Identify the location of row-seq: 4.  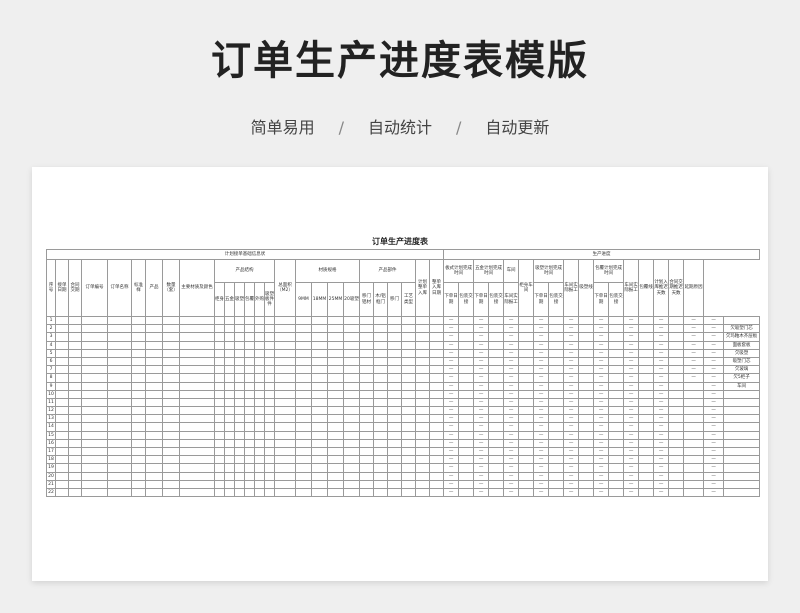
(51, 345).